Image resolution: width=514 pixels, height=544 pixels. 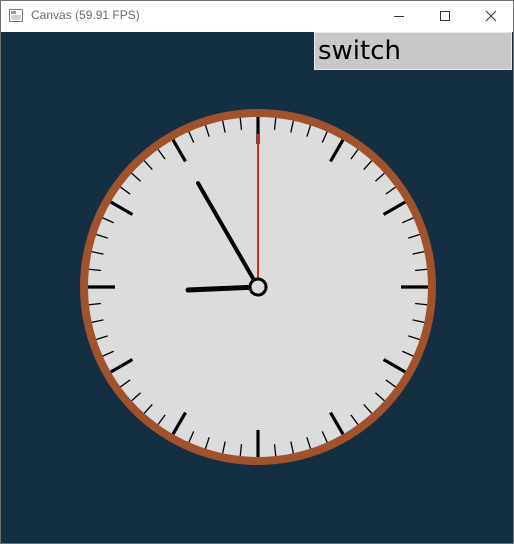 What do you see at coordinates (413, 51) in the screenshot?
I see `switch-button: switch` at bounding box center [413, 51].